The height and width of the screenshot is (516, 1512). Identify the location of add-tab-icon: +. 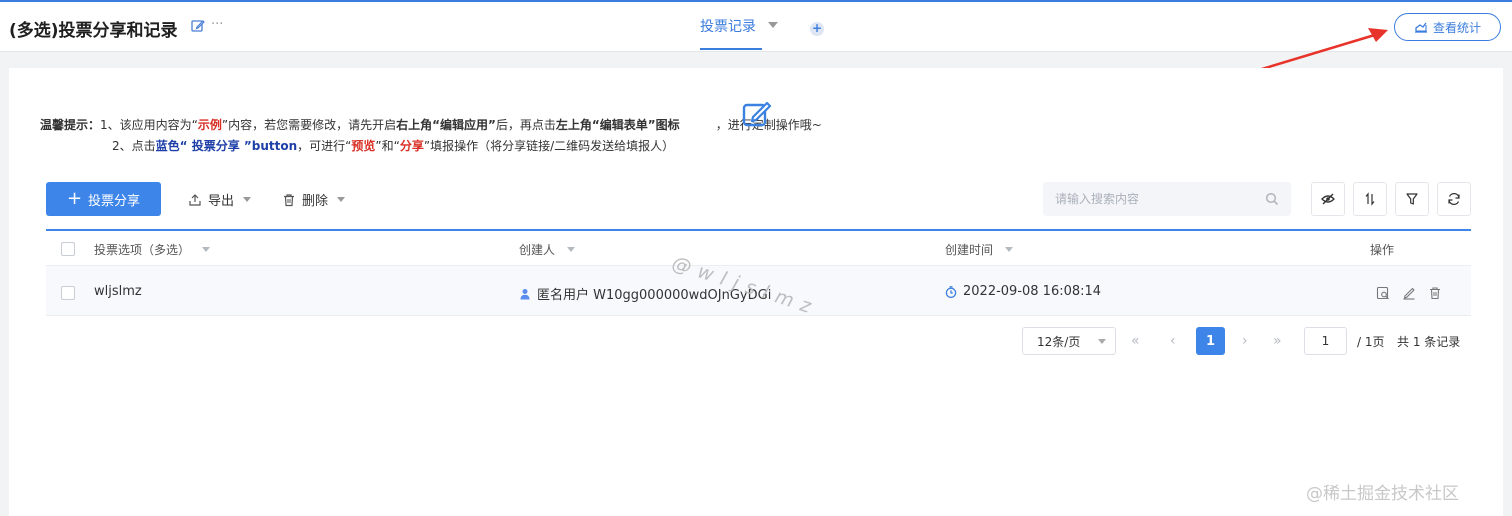
(817, 29).